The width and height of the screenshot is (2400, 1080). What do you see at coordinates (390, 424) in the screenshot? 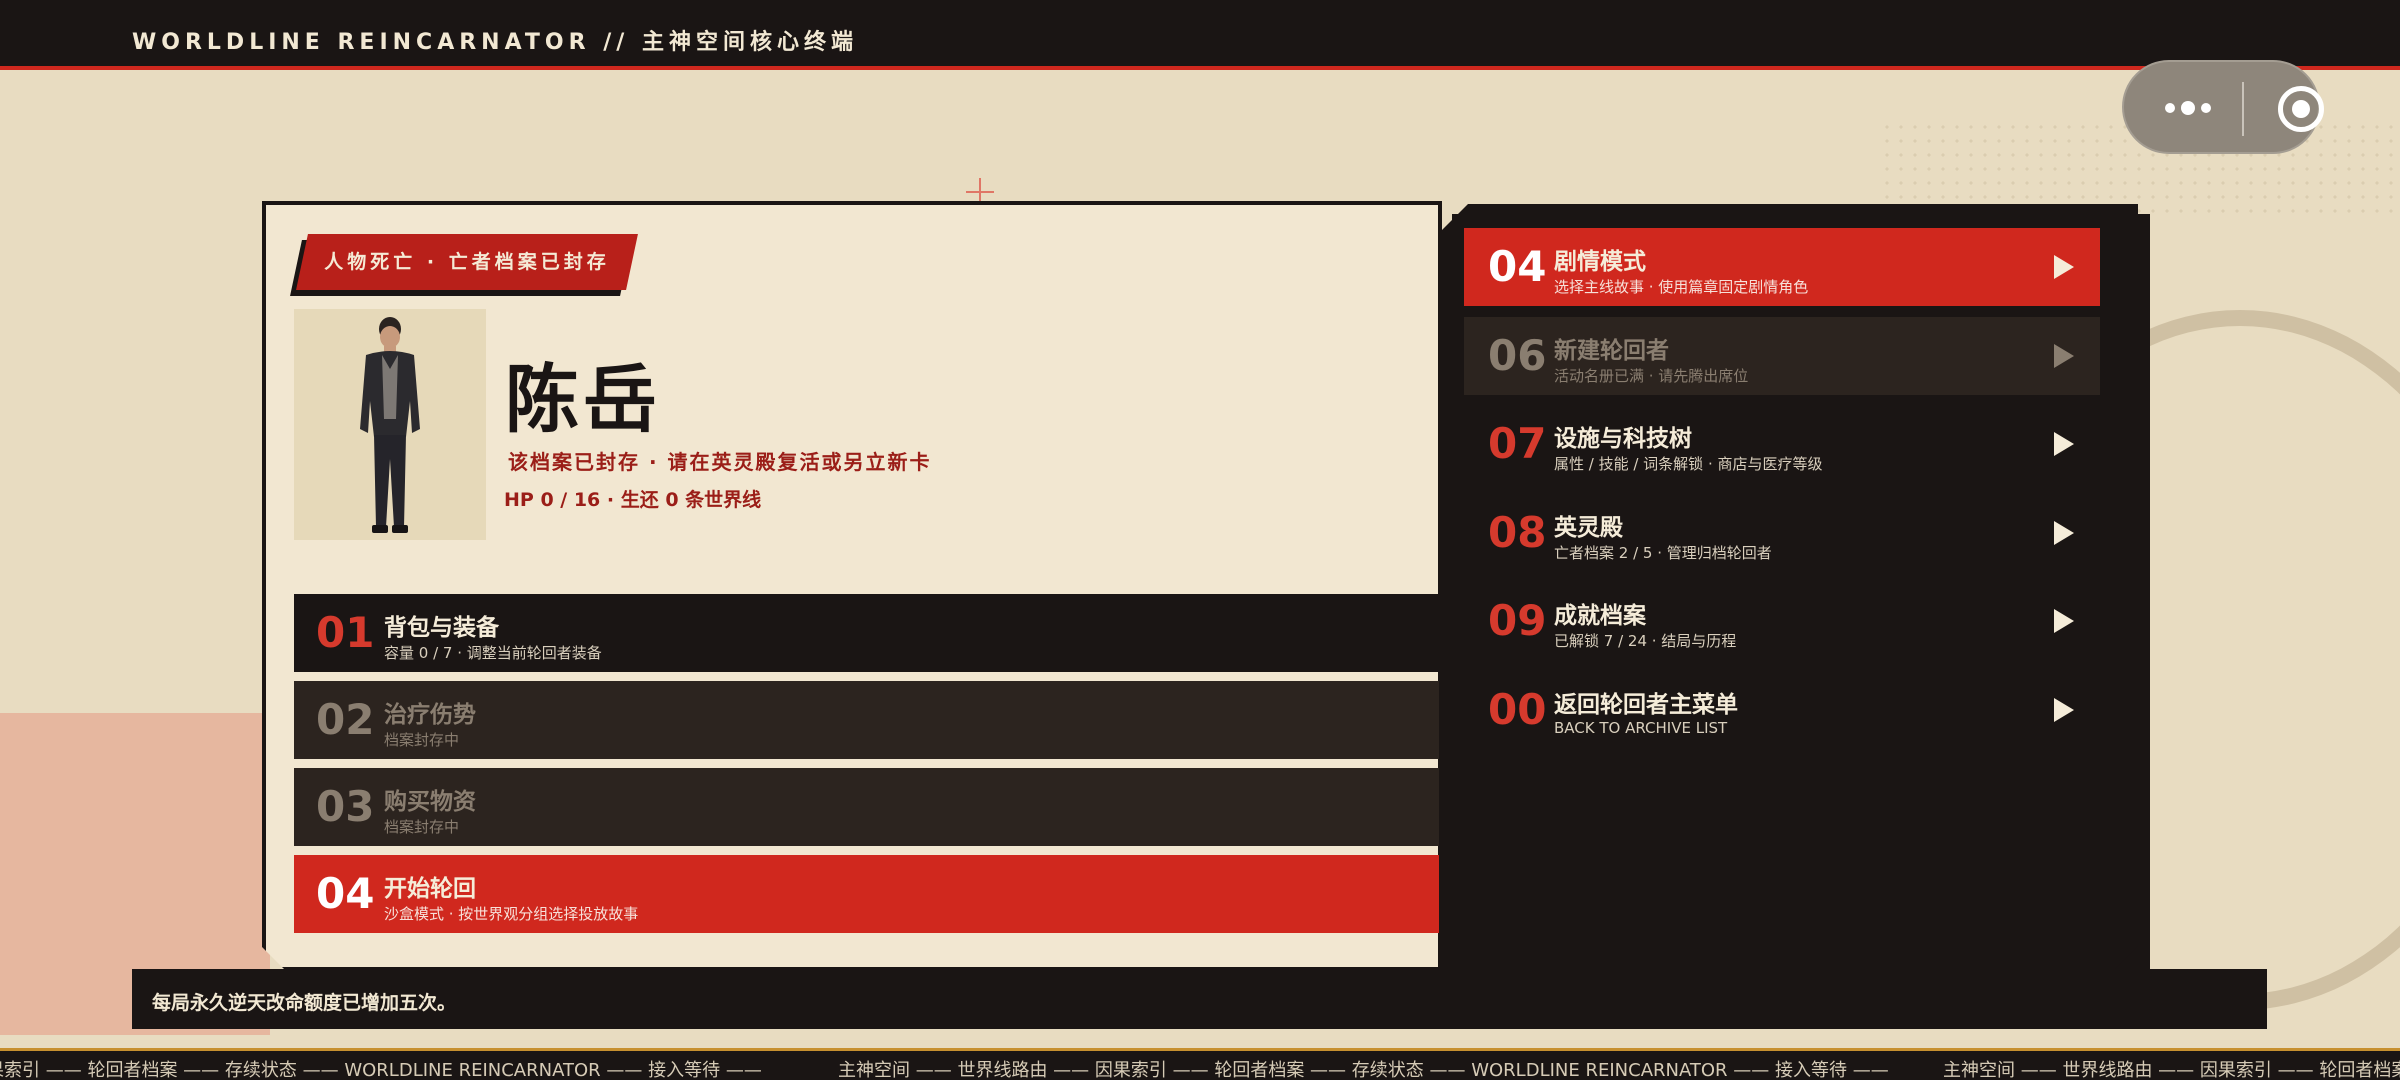
I see `character-portrait` at bounding box center [390, 424].